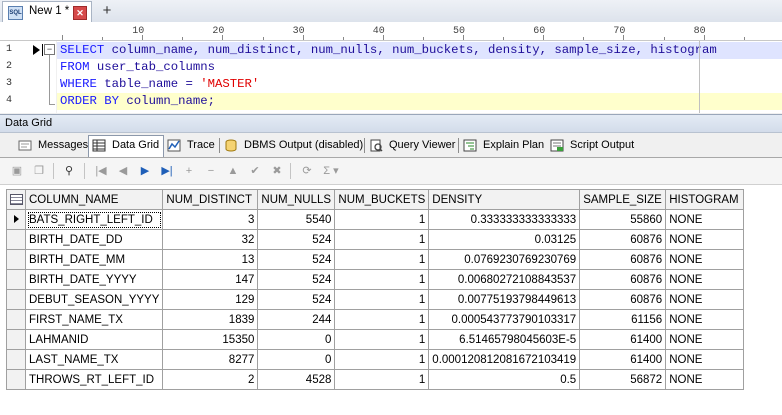  I want to click on column-header: HISTOGRAM, so click(705, 199).